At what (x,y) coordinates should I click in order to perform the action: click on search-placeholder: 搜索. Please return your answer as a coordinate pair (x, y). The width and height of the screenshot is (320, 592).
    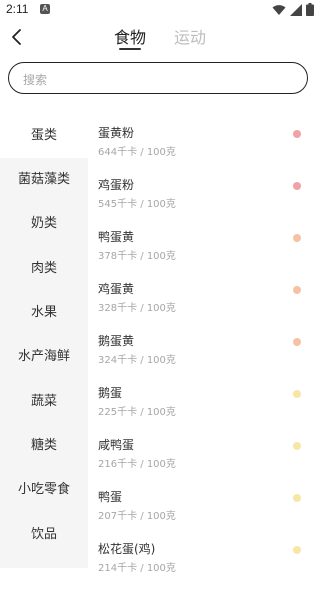
    Looking at the image, I should click on (35, 80).